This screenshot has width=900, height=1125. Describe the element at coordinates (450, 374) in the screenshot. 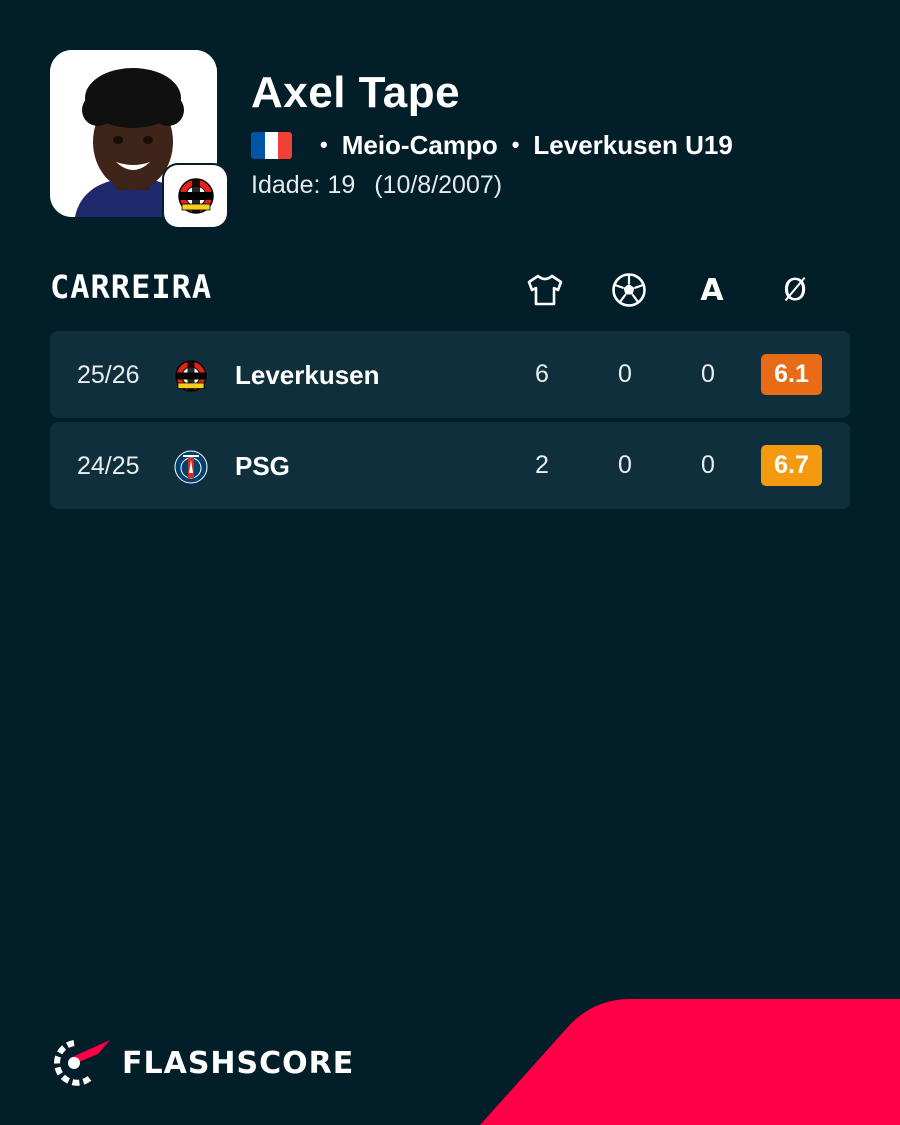

I see `career-row: 25/26 Leverkusen 6 0 0 6.1` at that location.